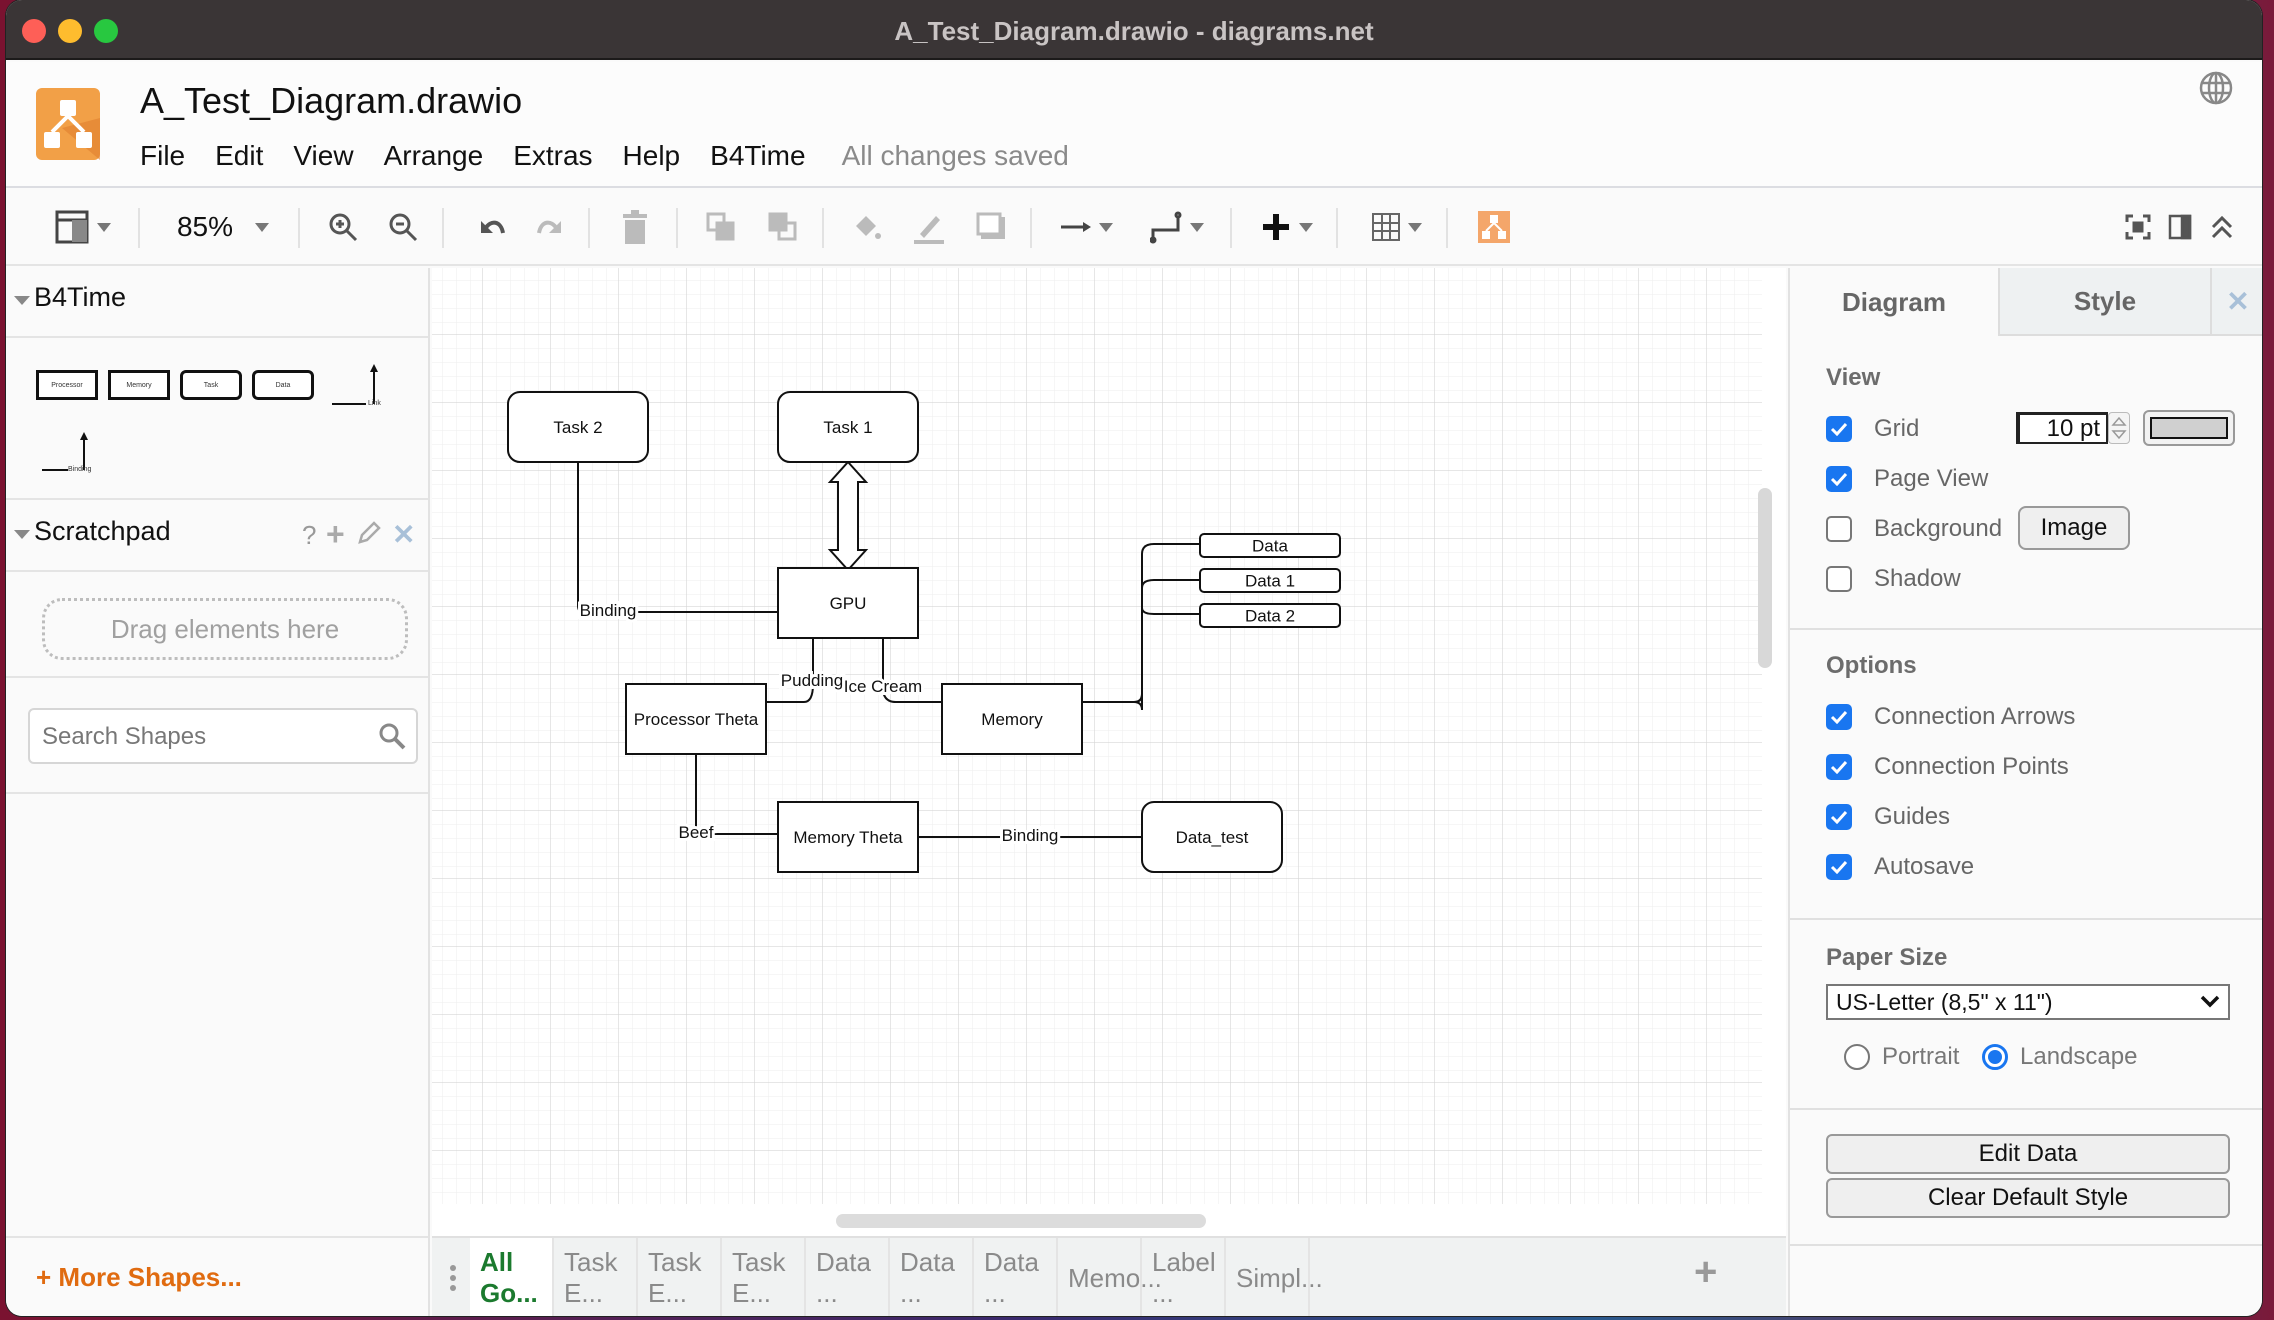  I want to click on to-front-button, so click(721, 227).